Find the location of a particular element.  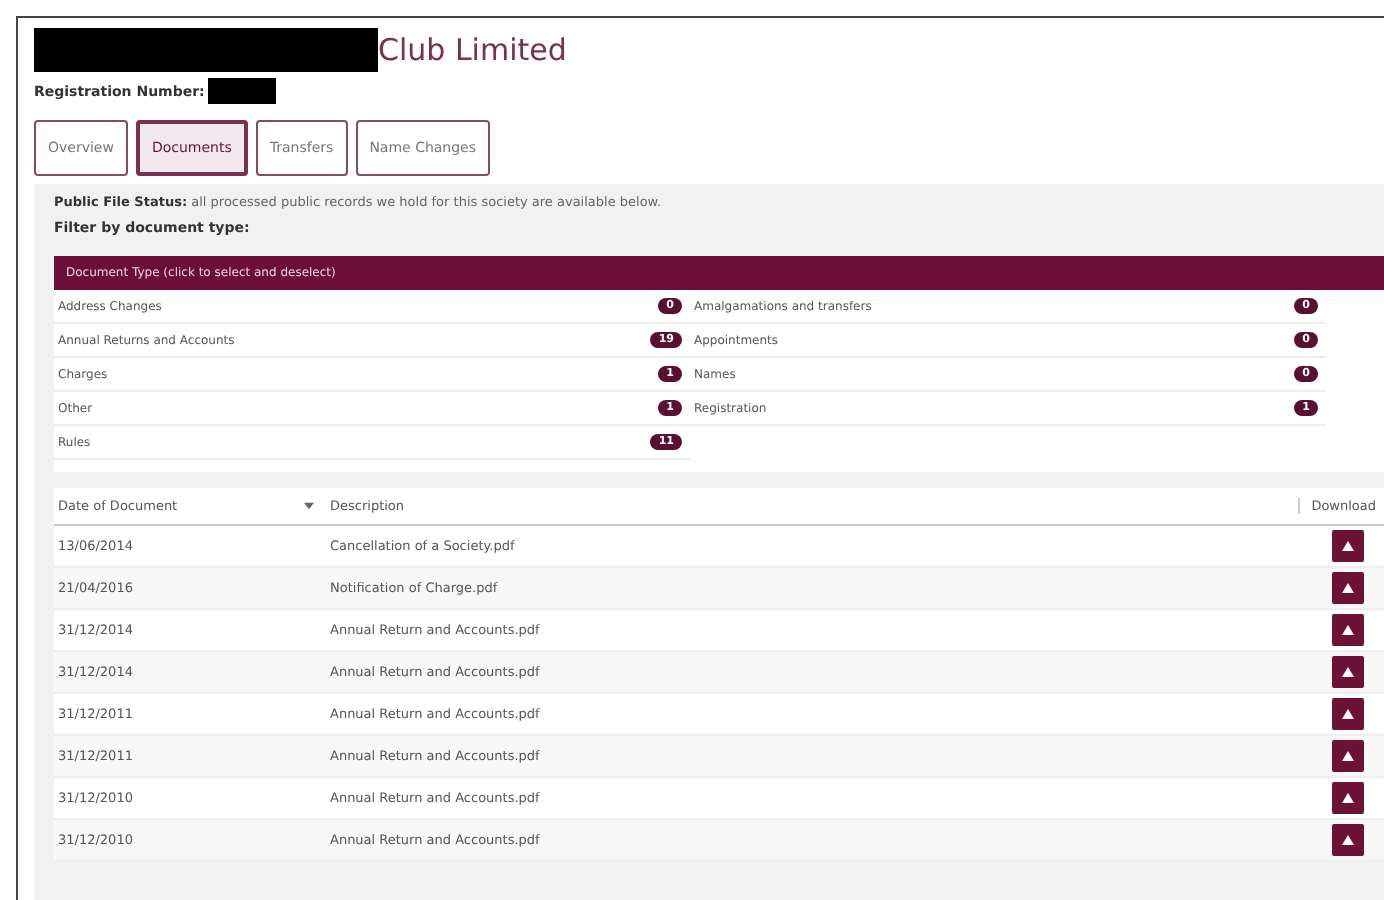

sort-icon is located at coordinates (309, 506).